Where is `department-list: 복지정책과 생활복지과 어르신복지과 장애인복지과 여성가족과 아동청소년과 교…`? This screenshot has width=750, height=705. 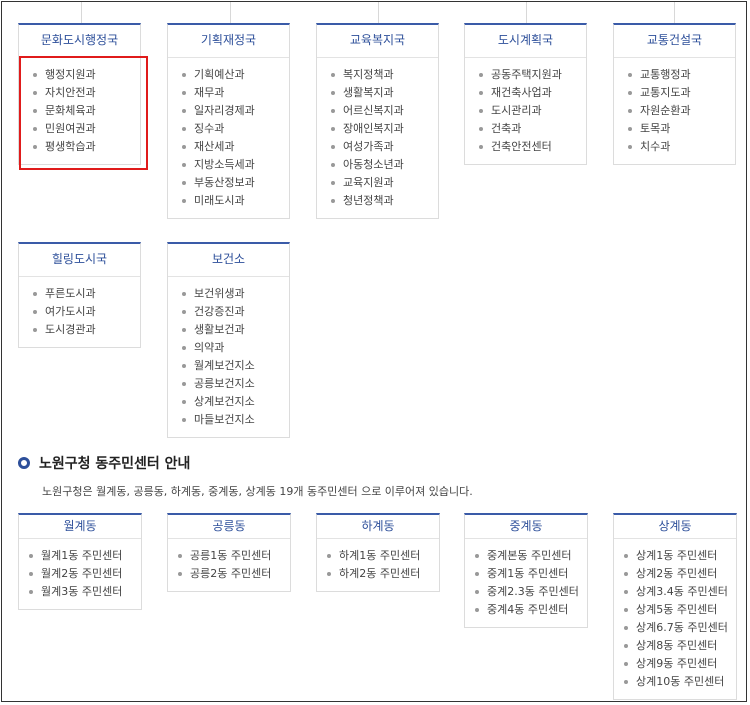 department-list: 복지정책과 생활복지과 어르신복지과 장애인복지과 여성가족과 아동청소년과 교… is located at coordinates (377, 138).